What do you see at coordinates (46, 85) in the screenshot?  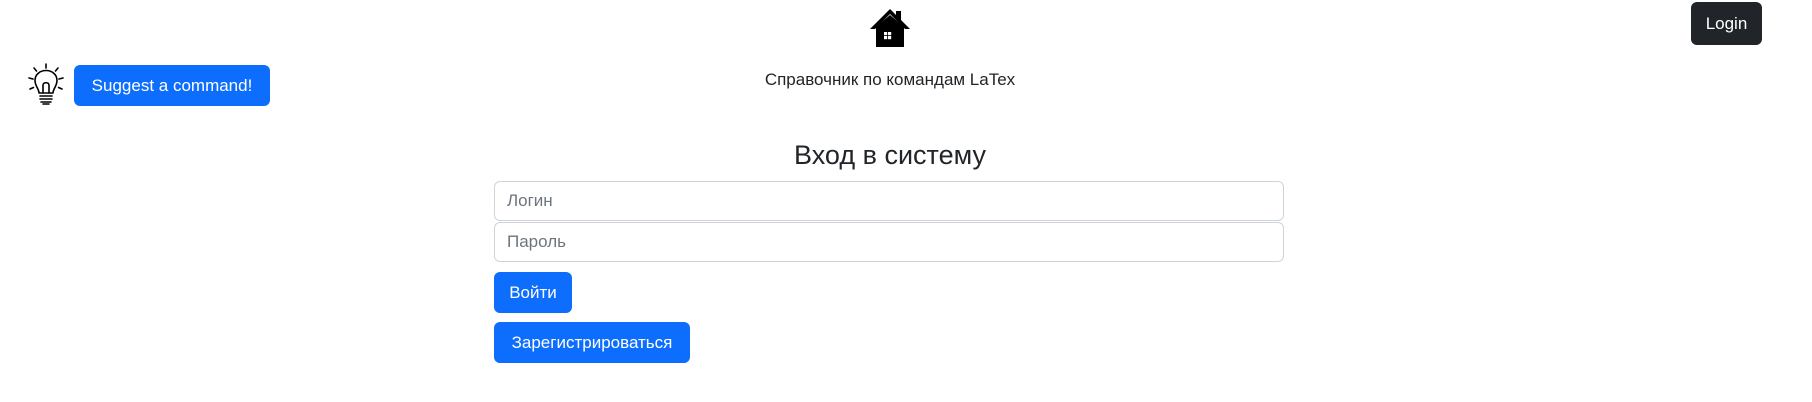 I see `lightbulb-icon` at bounding box center [46, 85].